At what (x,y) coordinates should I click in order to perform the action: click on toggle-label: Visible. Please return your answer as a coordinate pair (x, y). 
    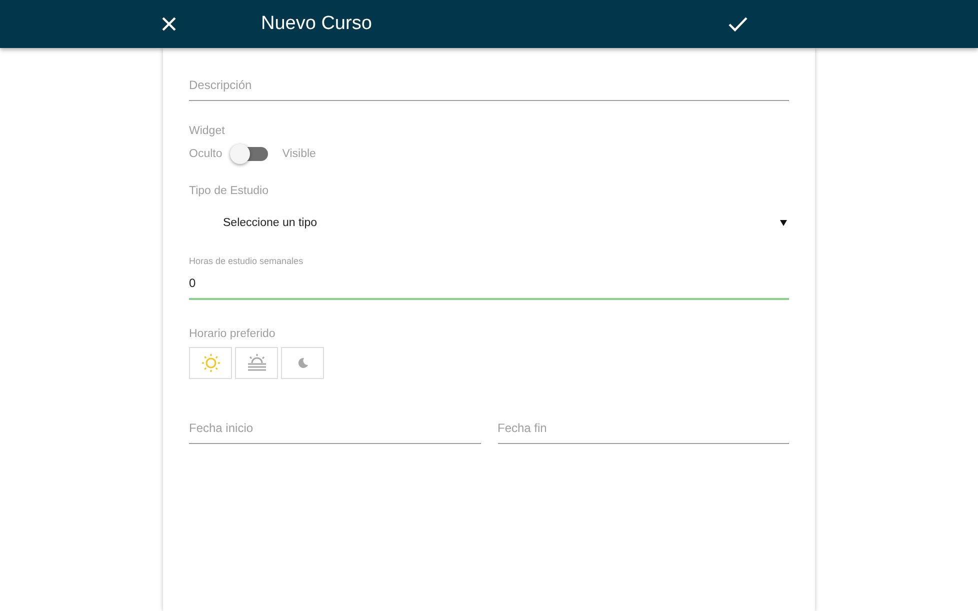
    Looking at the image, I should click on (299, 154).